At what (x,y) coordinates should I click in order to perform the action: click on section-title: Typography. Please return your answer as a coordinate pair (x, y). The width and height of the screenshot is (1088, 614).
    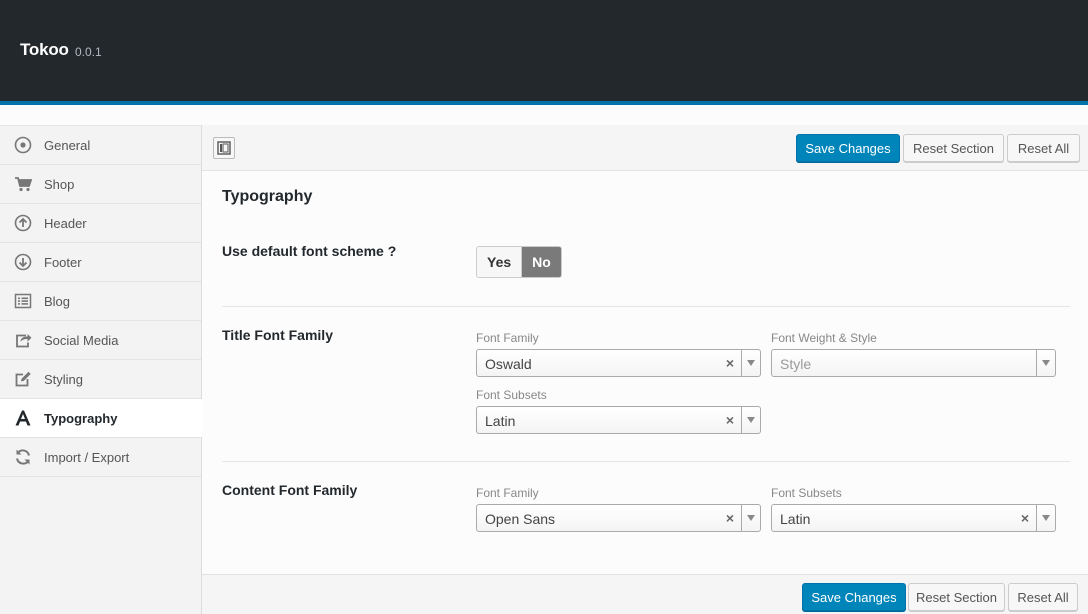
    Looking at the image, I should click on (267, 196).